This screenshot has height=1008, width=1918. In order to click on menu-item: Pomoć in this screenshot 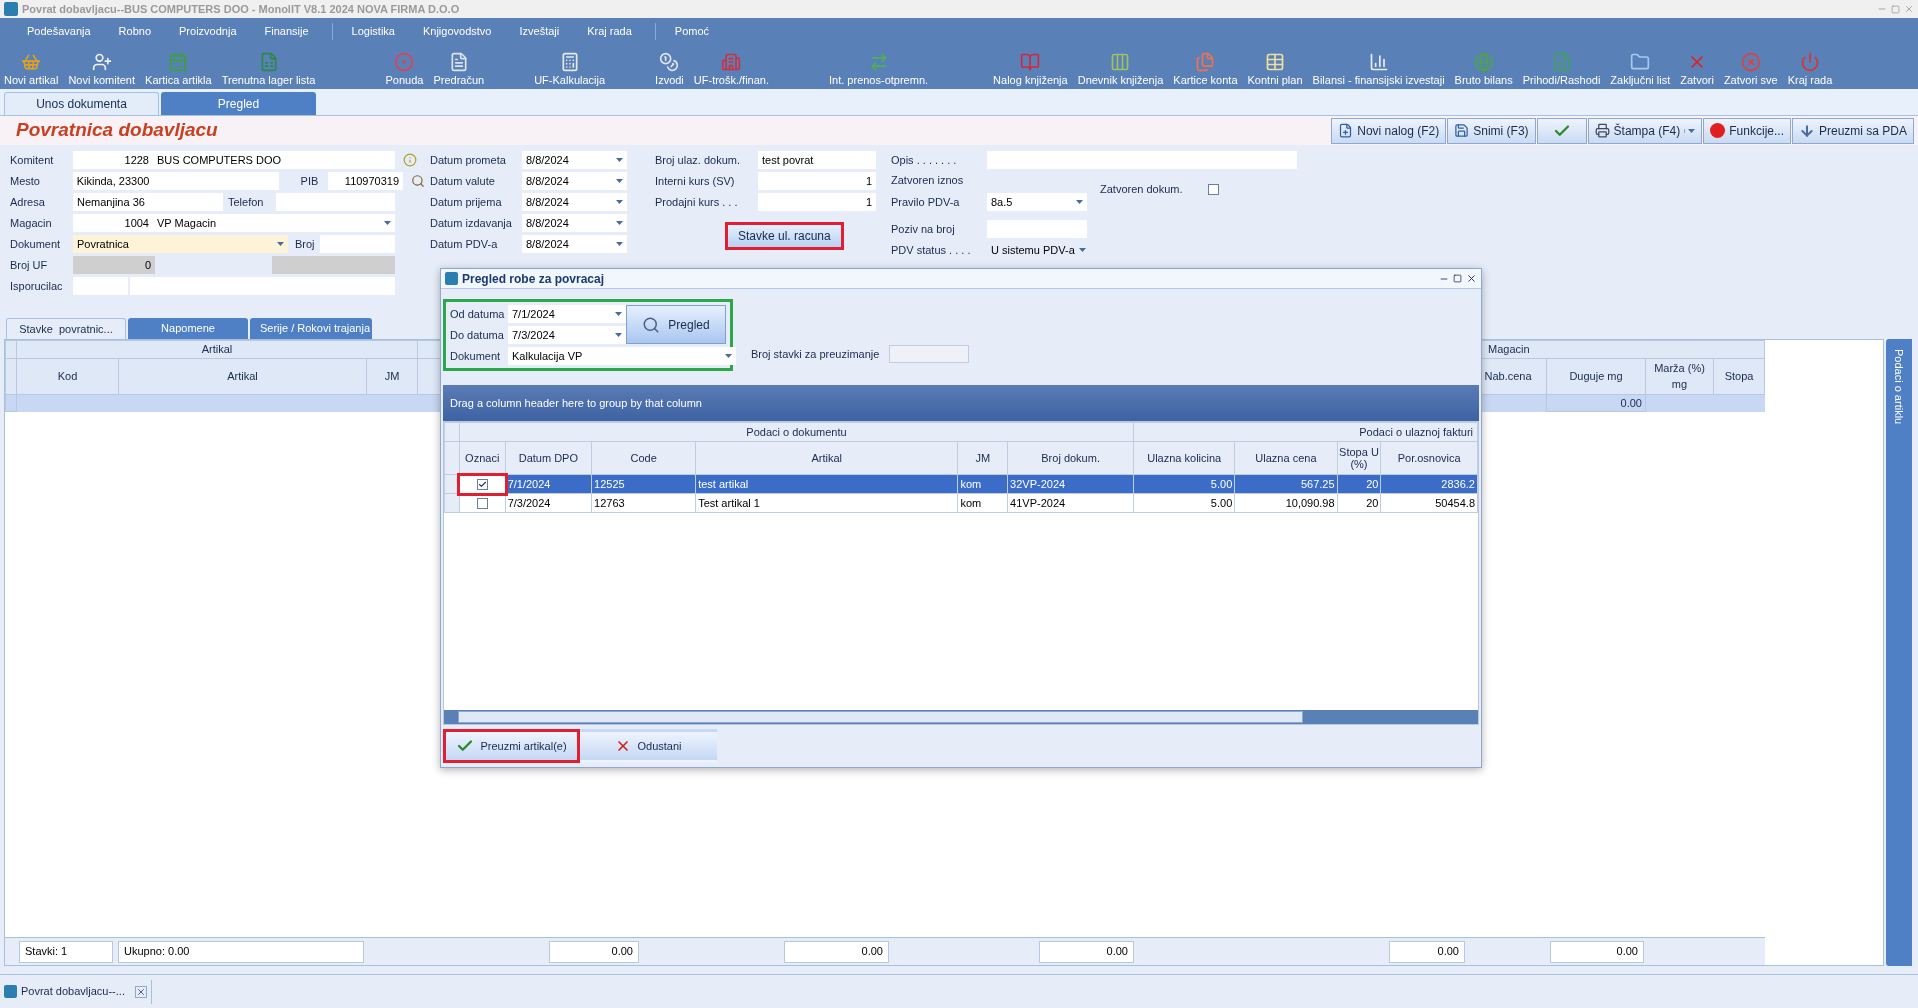, I will do `click(692, 31)`.